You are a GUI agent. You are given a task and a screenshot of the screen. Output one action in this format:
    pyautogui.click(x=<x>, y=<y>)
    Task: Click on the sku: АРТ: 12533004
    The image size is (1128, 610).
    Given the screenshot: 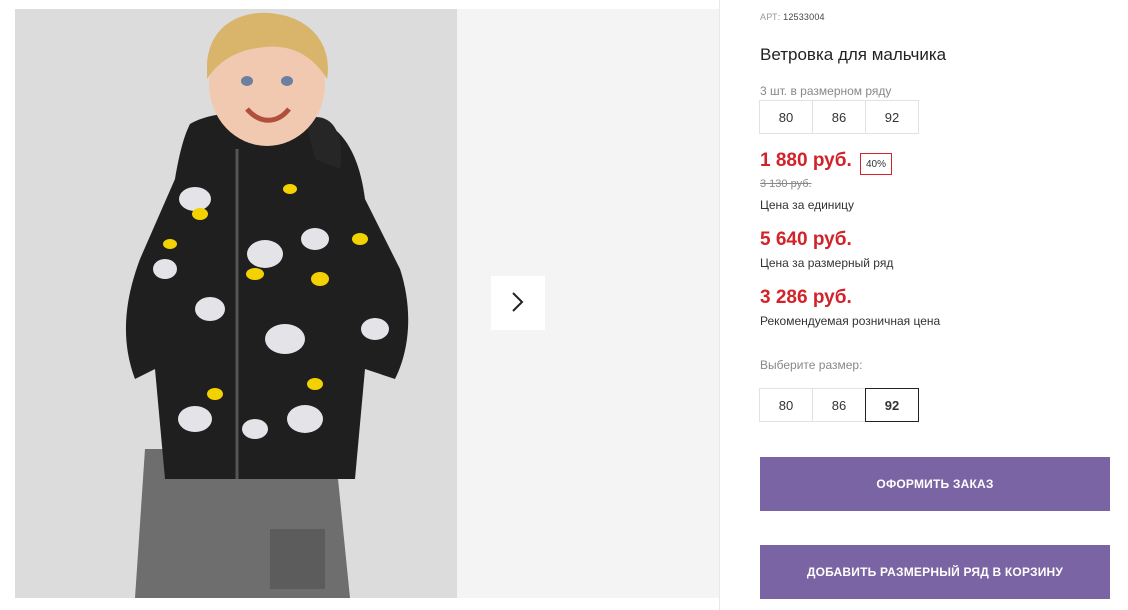 What is the action you would take?
    pyautogui.click(x=792, y=17)
    